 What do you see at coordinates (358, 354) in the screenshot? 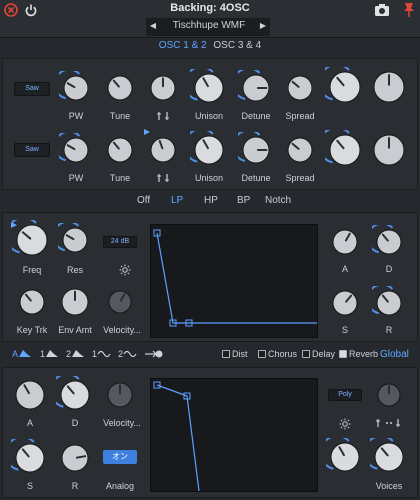
I see `reverb-checkbox: Reverb` at bounding box center [358, 354].